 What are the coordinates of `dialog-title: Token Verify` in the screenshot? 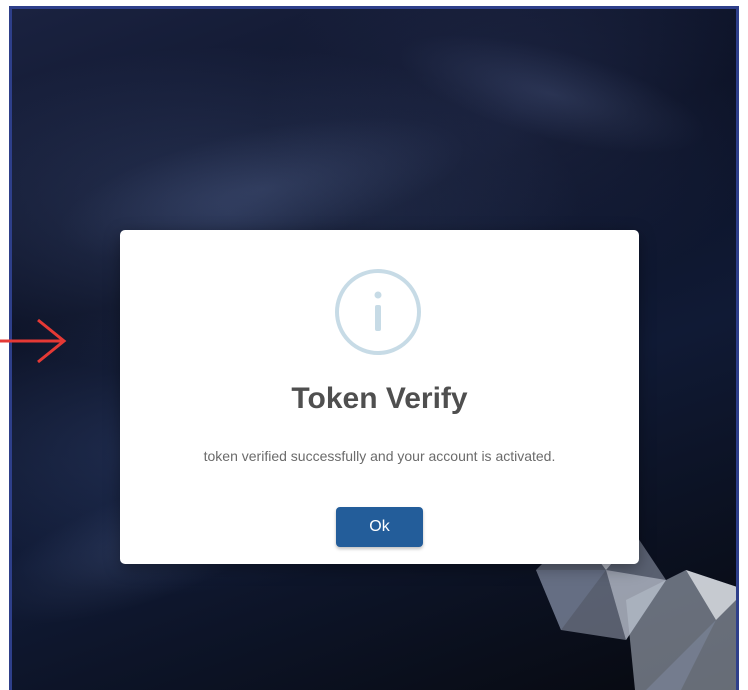 It's located at (379, 398).